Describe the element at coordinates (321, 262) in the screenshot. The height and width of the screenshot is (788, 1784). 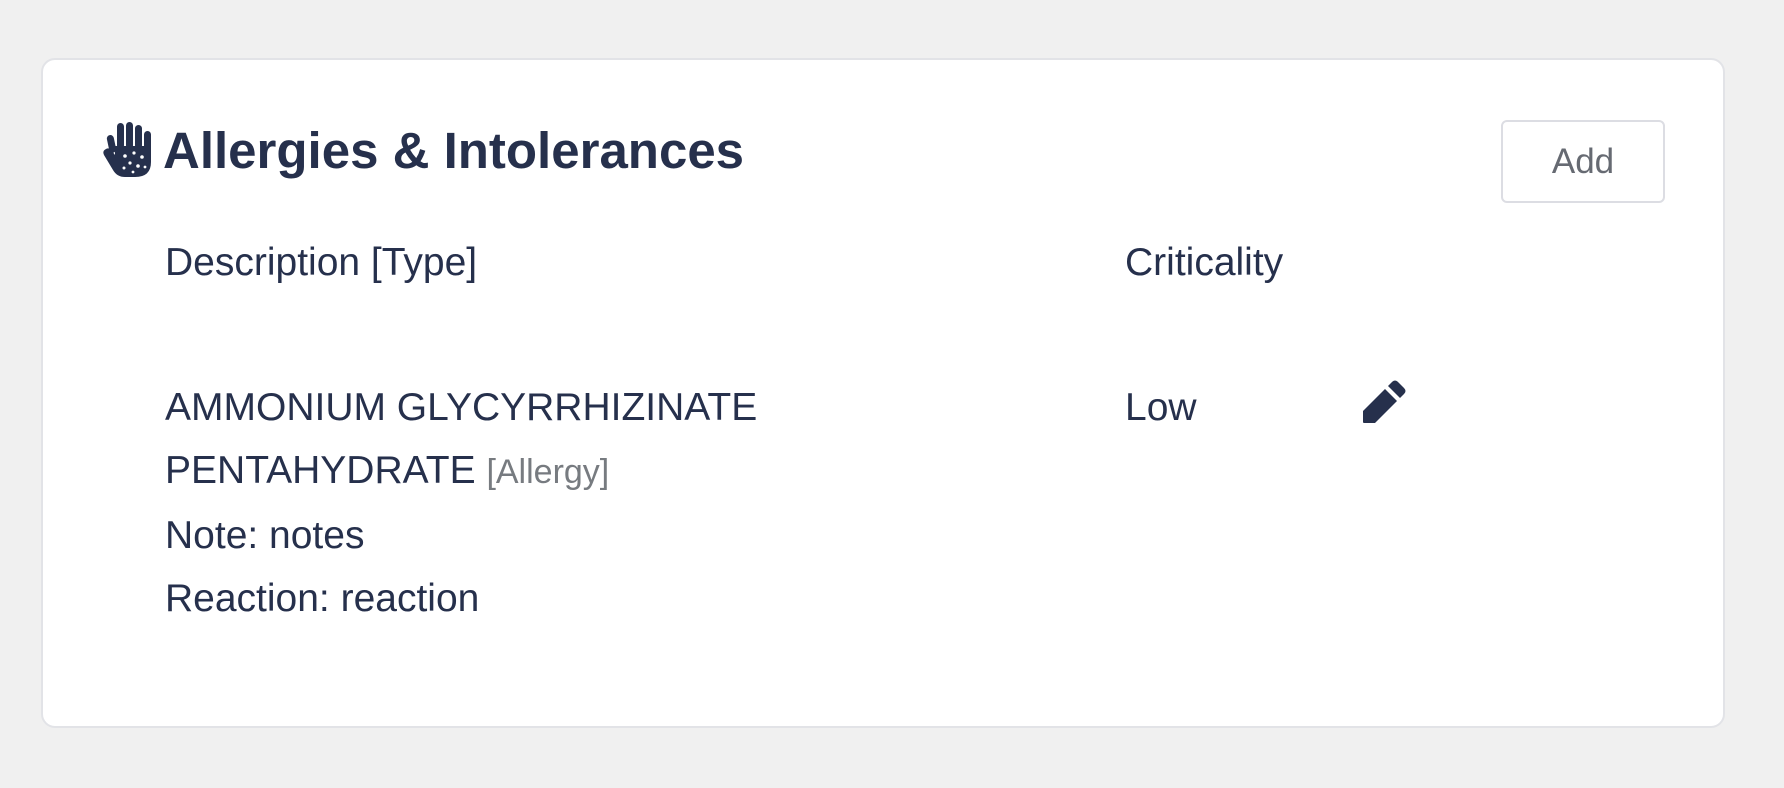
I see `column-header-description: Description [Type]` at that location.